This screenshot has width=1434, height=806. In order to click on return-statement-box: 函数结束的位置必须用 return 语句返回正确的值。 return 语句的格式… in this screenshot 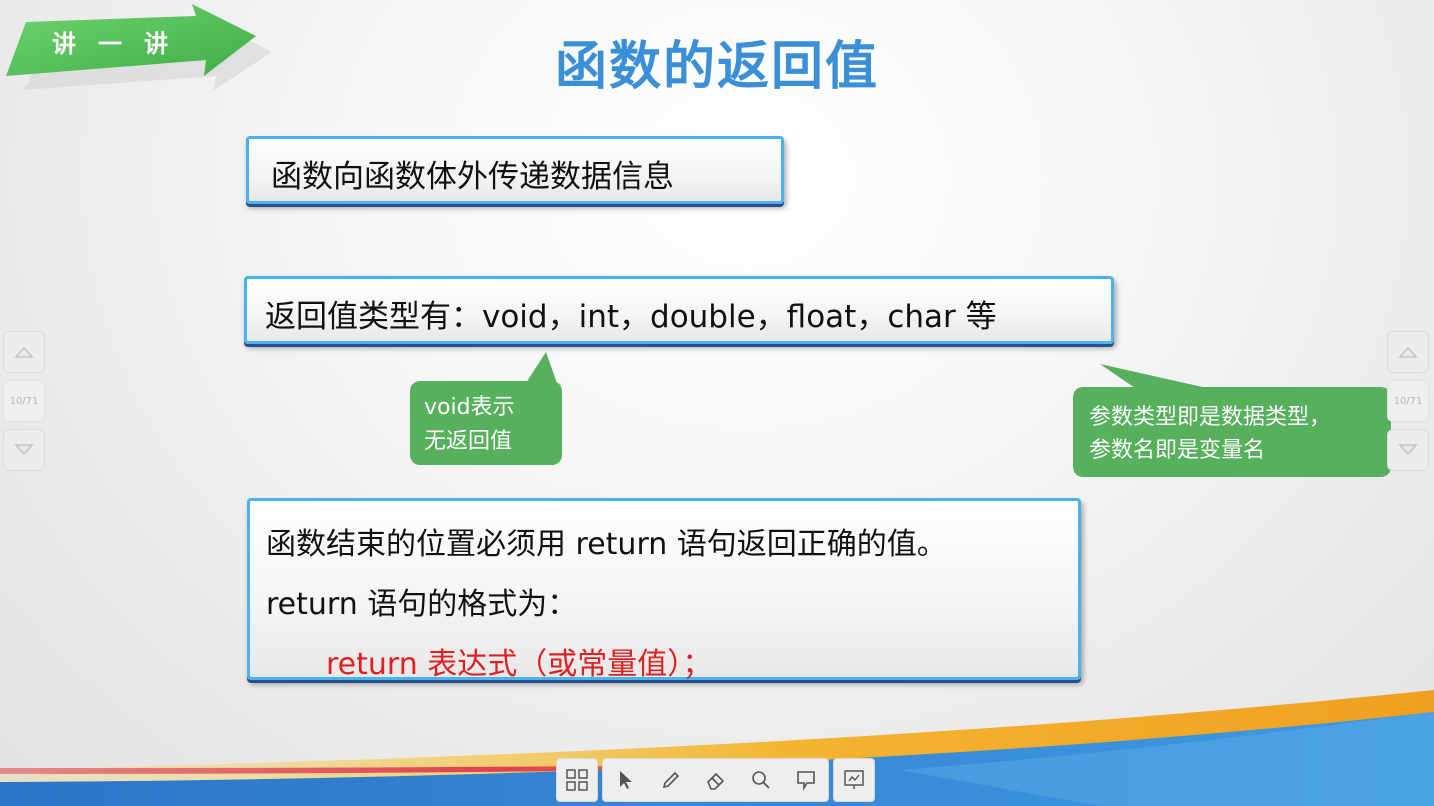, I will do `click(664, 590)`.